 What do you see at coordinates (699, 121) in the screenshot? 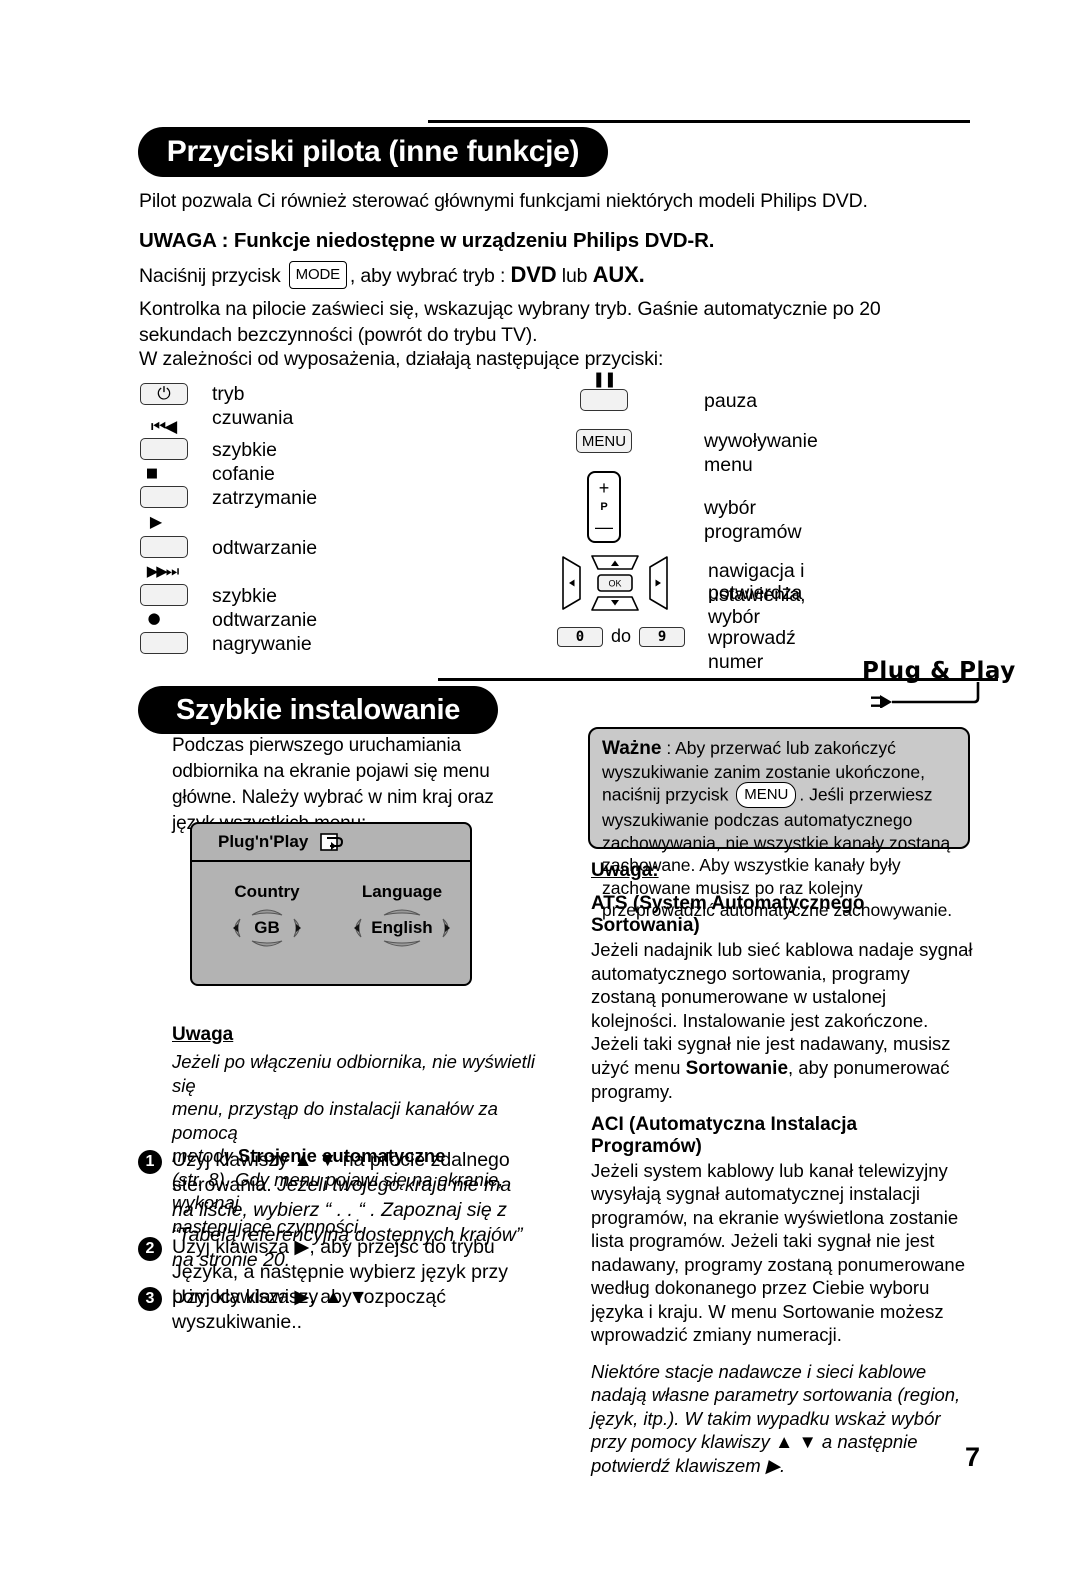
I see `header-rule` at bounding box center [699, 121].